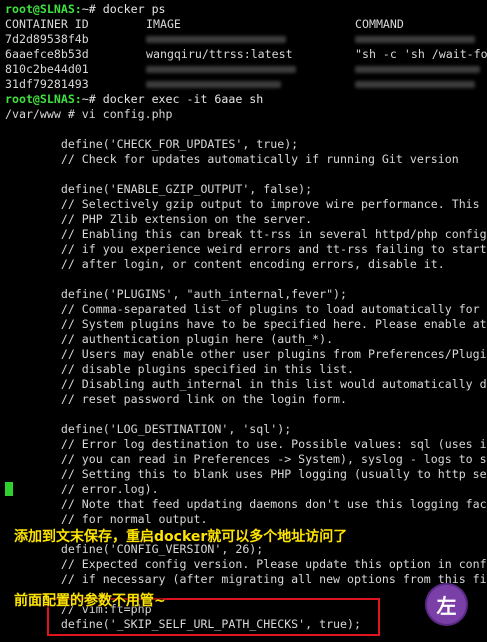 The image size is (487, 642). What do you see at coordinates (172, 99) in the screenshot?
I see `command-text: ~# docker exec -it 6aae sh` at bounding box center [172, 99].